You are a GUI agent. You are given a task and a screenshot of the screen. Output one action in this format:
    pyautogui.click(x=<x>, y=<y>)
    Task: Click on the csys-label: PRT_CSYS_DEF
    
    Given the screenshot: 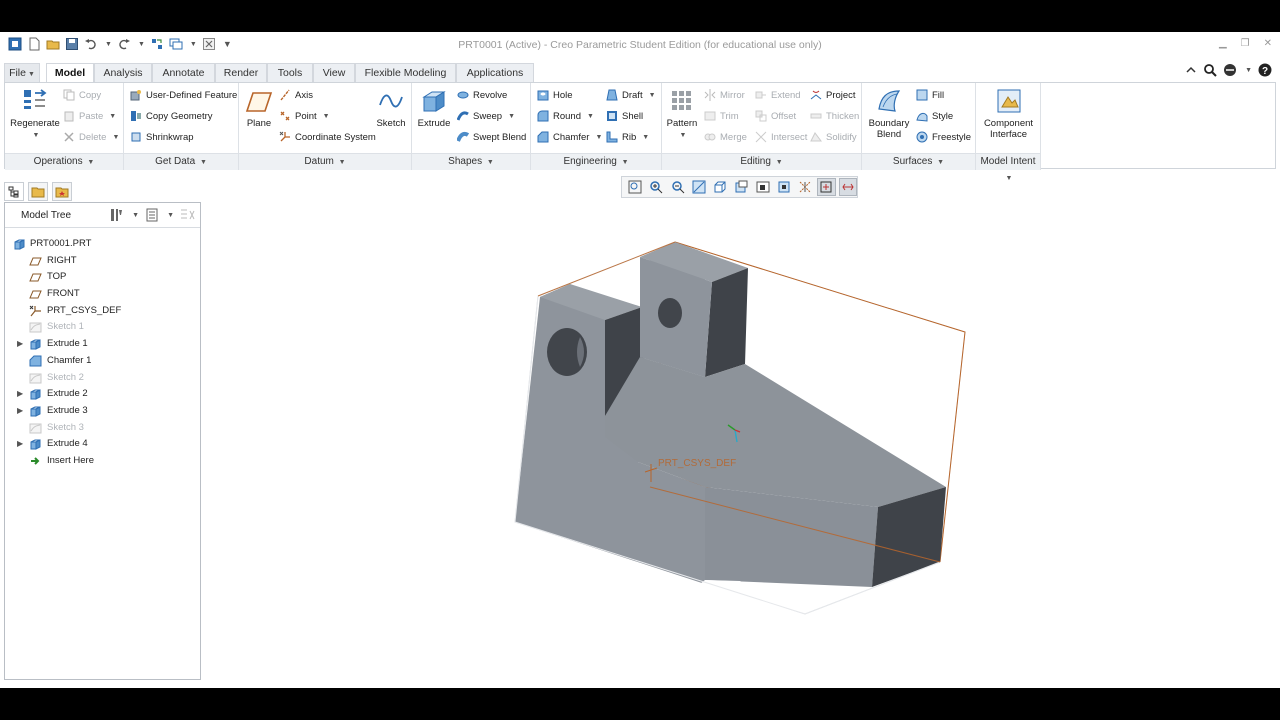 What is the action you would take?
    pyautogui.click(x=697, y=463)
    